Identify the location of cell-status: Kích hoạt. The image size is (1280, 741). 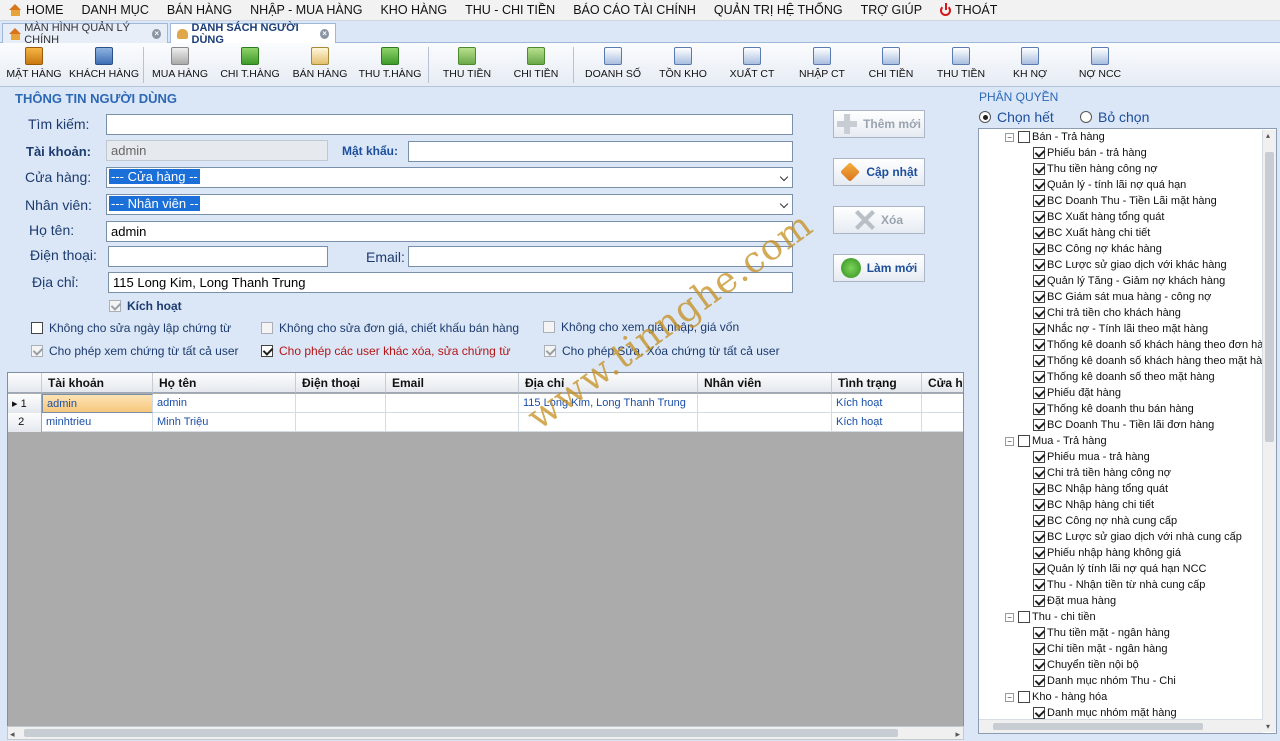
(877, 403).